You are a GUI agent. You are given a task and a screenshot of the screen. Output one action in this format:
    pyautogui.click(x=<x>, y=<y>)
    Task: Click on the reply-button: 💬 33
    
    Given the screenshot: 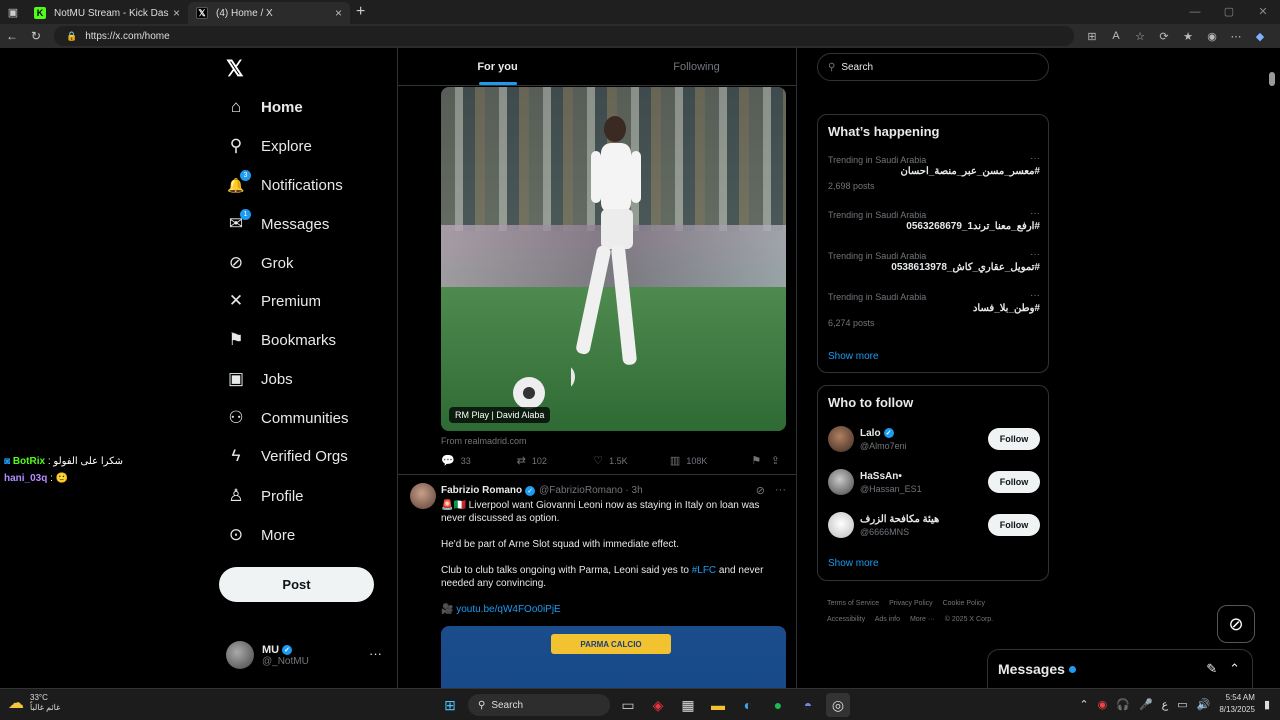 What is the action you would take?
    pyautogui.click(x=479, y=460)
    